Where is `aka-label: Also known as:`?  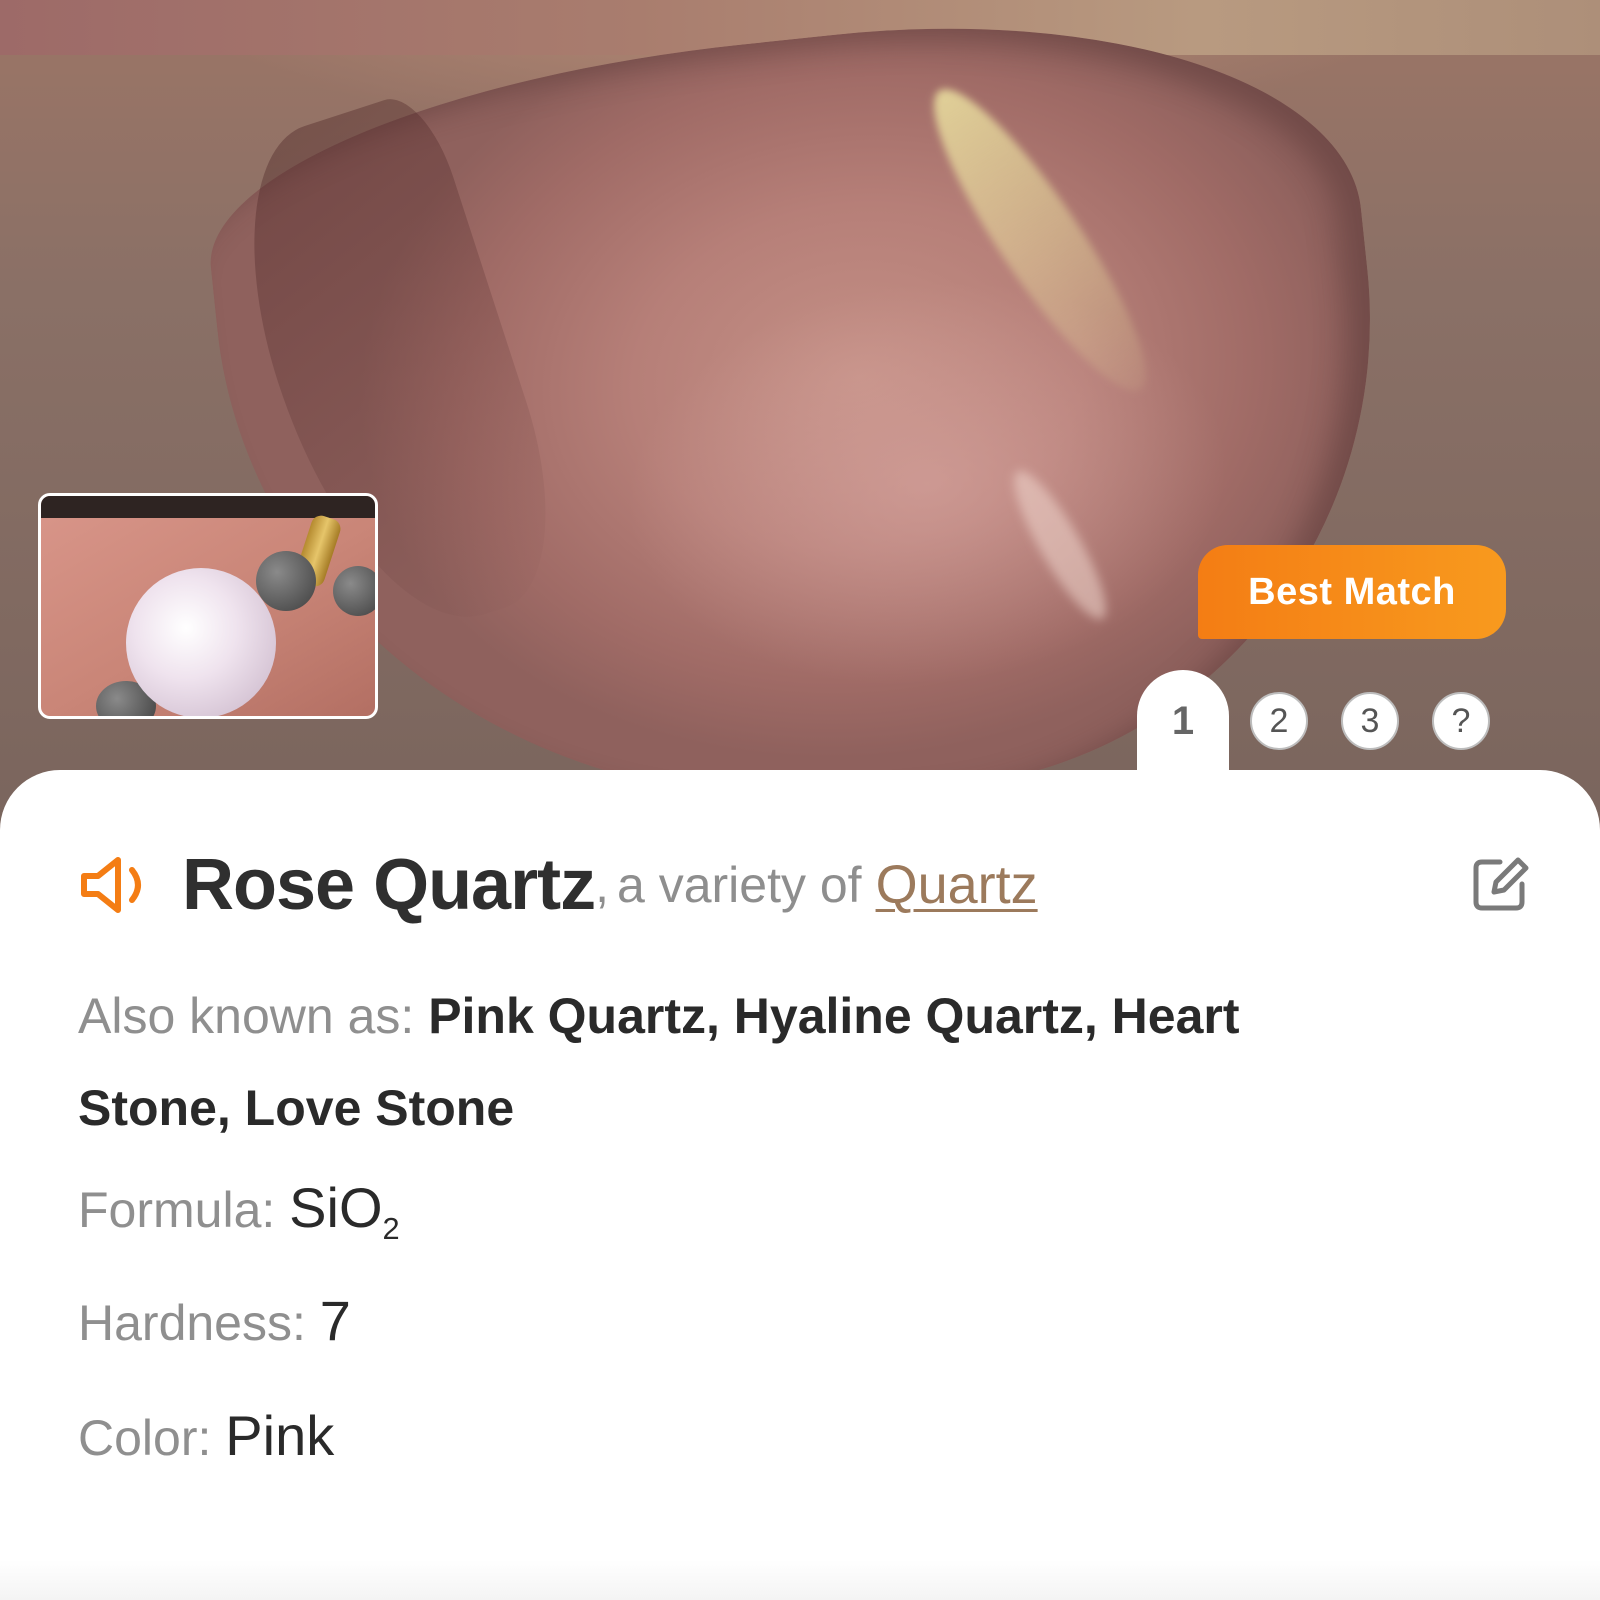 aka-label: Also known as: is located at coordinates (246, 1016).